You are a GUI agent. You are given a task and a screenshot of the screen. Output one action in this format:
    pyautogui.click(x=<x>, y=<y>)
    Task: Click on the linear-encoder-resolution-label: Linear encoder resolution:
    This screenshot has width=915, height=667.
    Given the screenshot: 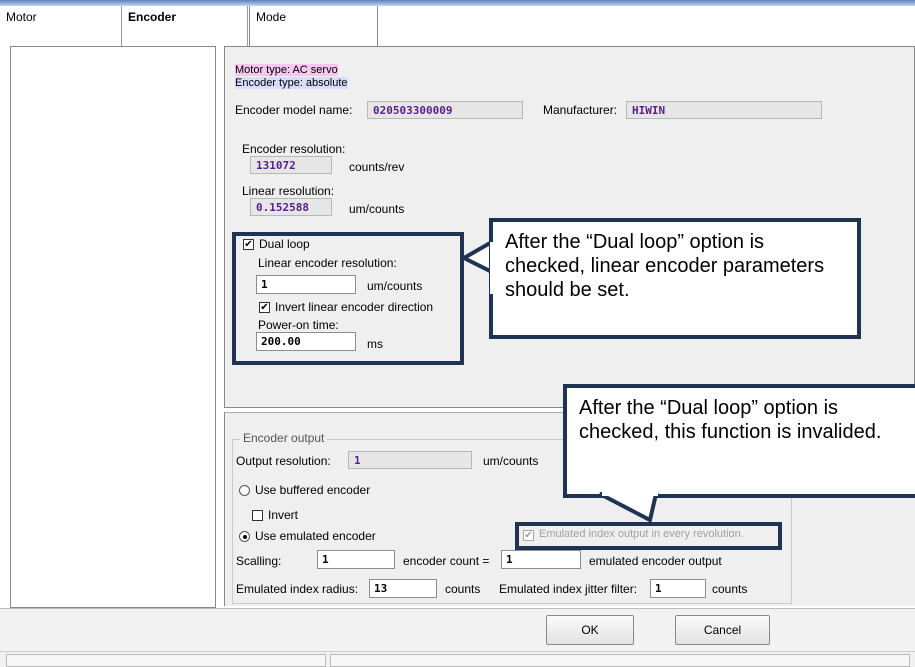 What is the action you would take?
    pyautogui.click(x=327, y=263)
    